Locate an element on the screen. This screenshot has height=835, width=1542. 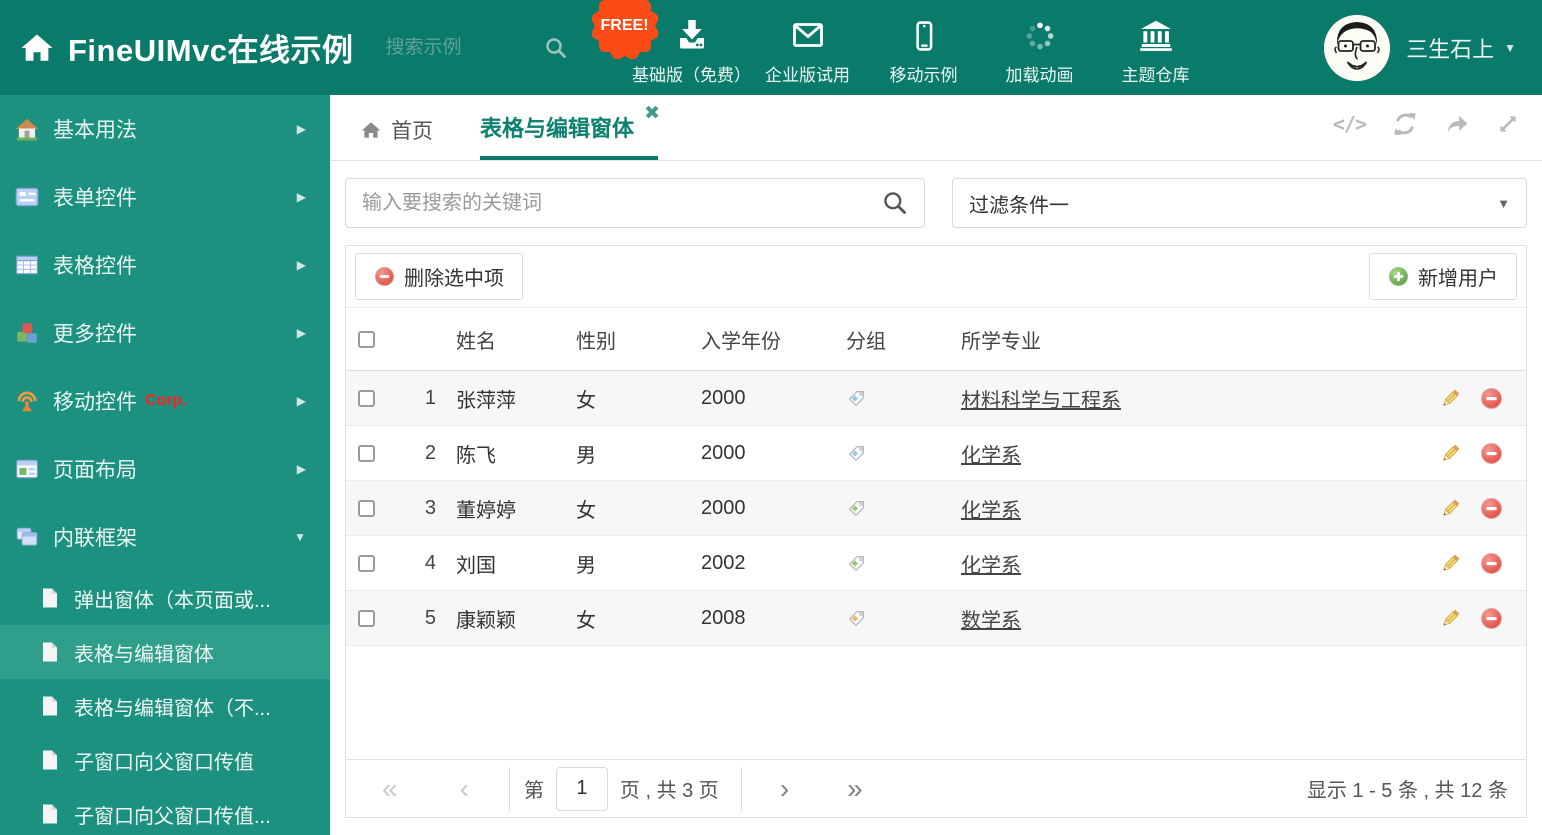
free-badge: FREE! is located at coordinates (625, 28).